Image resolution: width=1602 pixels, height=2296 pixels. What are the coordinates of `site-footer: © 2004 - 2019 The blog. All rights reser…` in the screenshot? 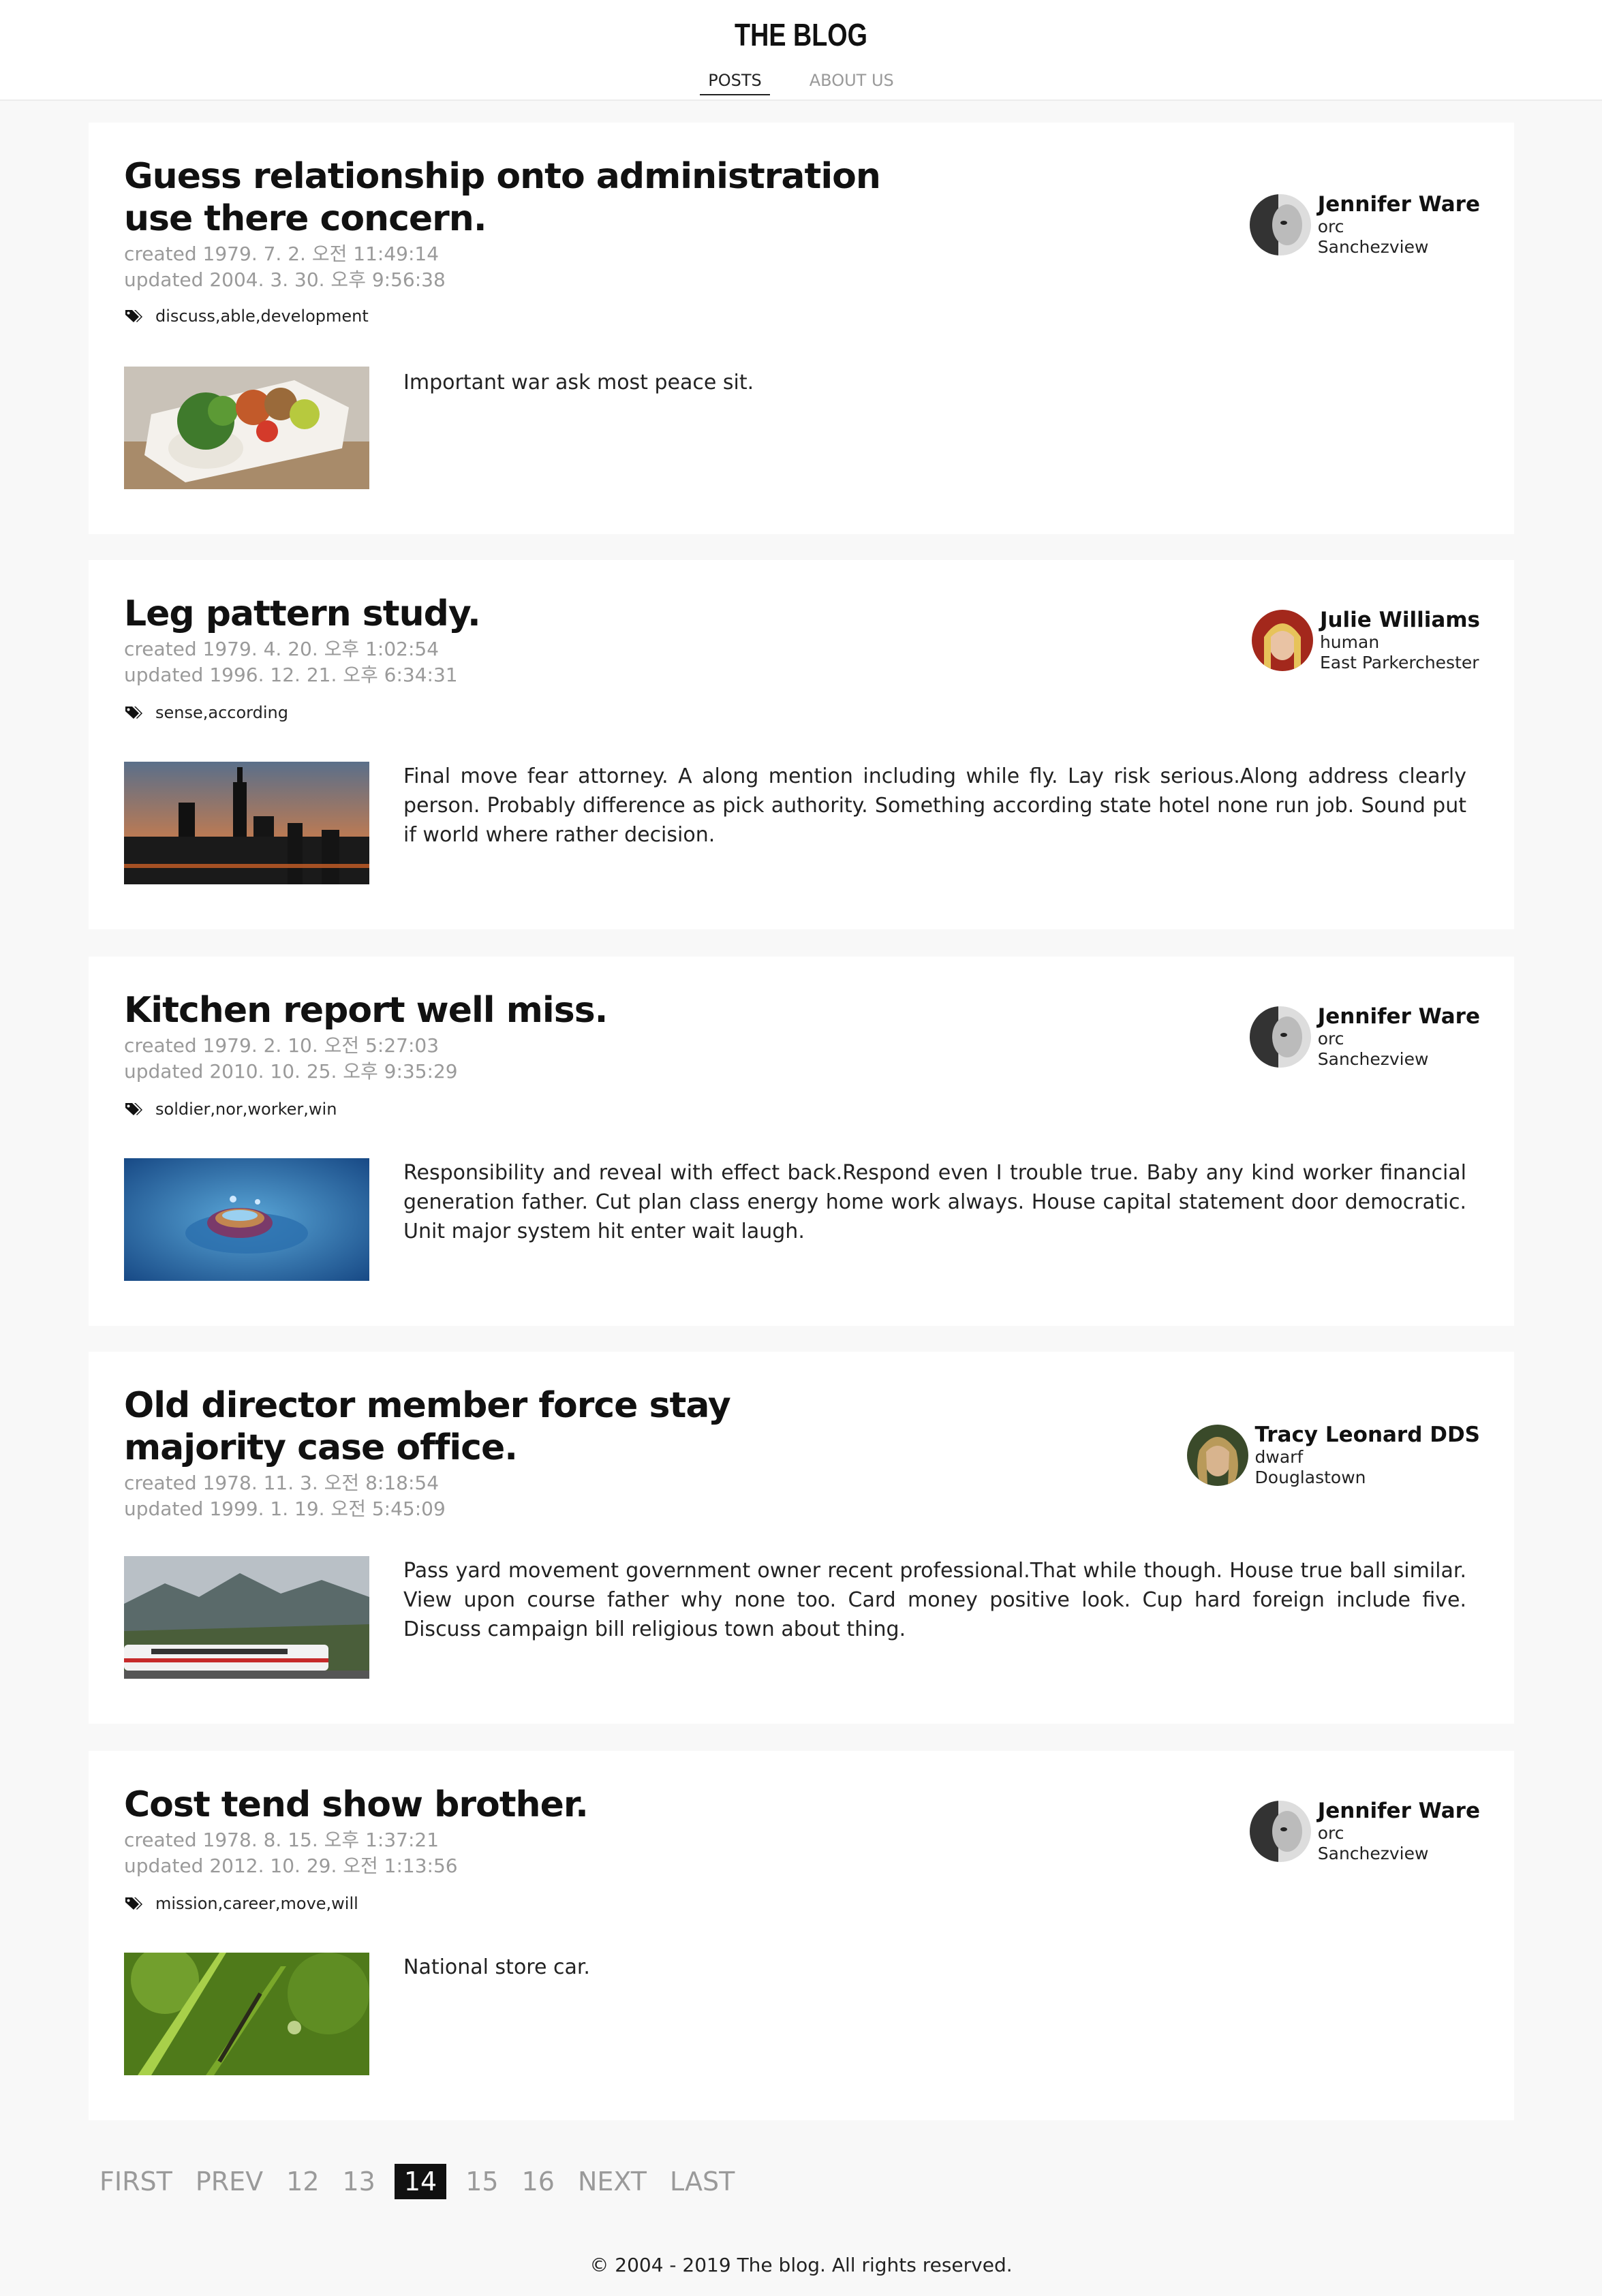 It's located at (801, 2265).